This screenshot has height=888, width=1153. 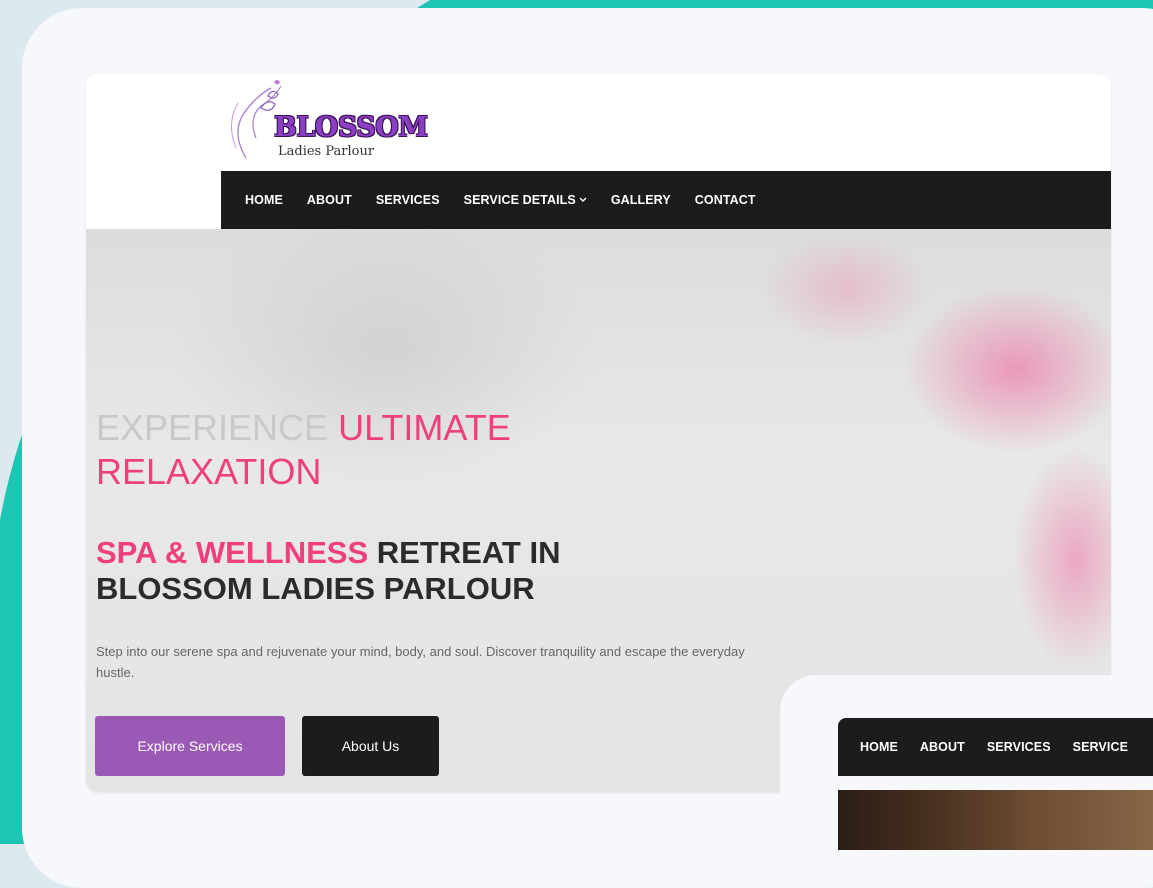 What do you see at coordinates (190, 746) in the screenshot?
I see `explore-services-button: Explore Services` at bounding box center [190, 746].